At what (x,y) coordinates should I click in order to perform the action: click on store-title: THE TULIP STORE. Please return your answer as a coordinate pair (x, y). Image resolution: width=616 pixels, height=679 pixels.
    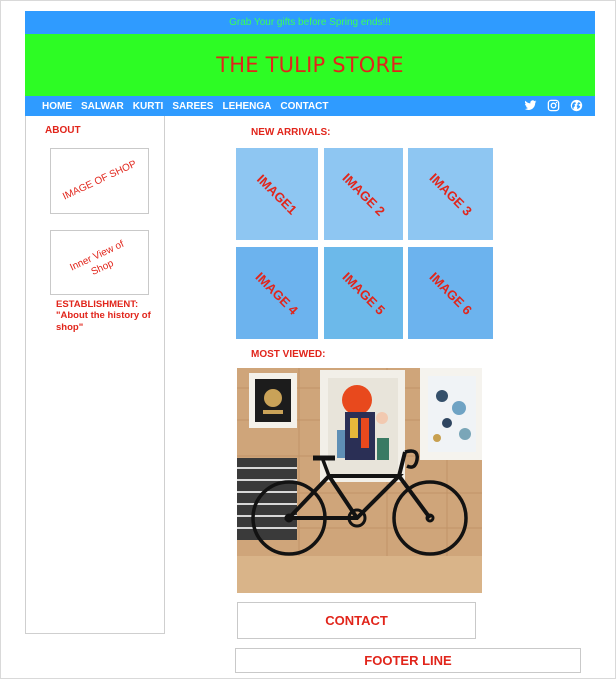
    Looking at the image, I should click on (310, 65).